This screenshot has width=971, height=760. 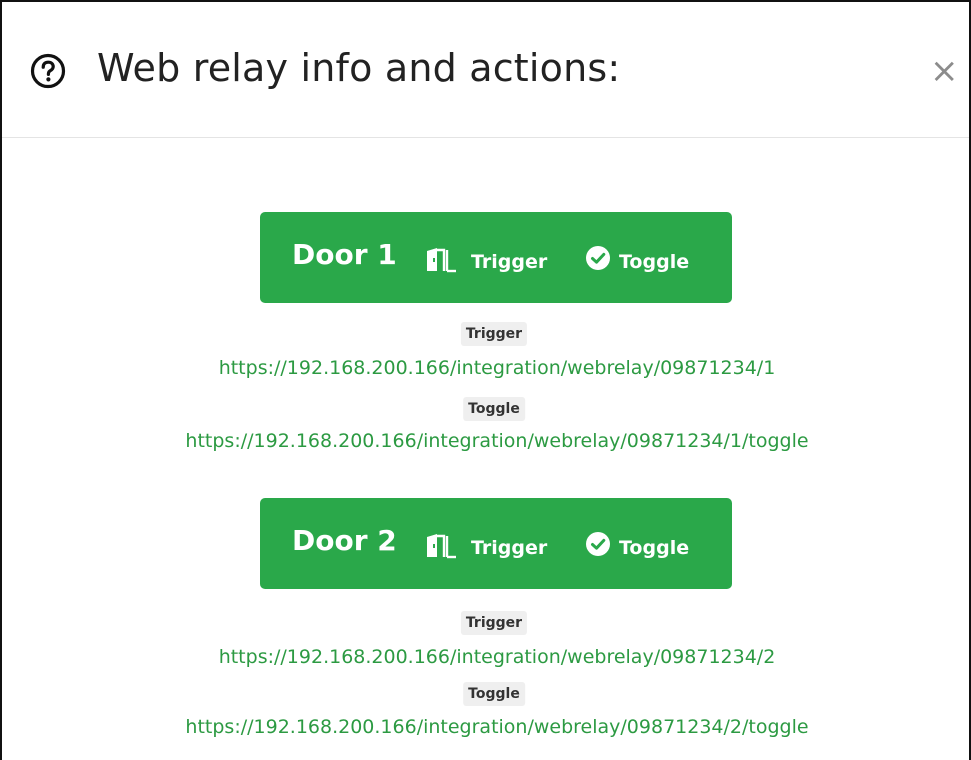 I want to click on door-name: Door 1, so click(x=344, y=254).